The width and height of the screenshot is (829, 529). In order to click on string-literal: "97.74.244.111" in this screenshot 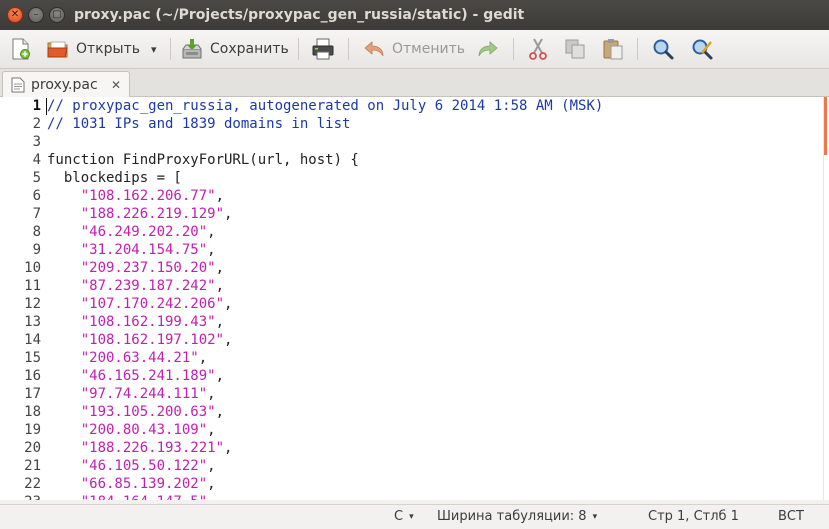, I will do `click(144, 394)`.